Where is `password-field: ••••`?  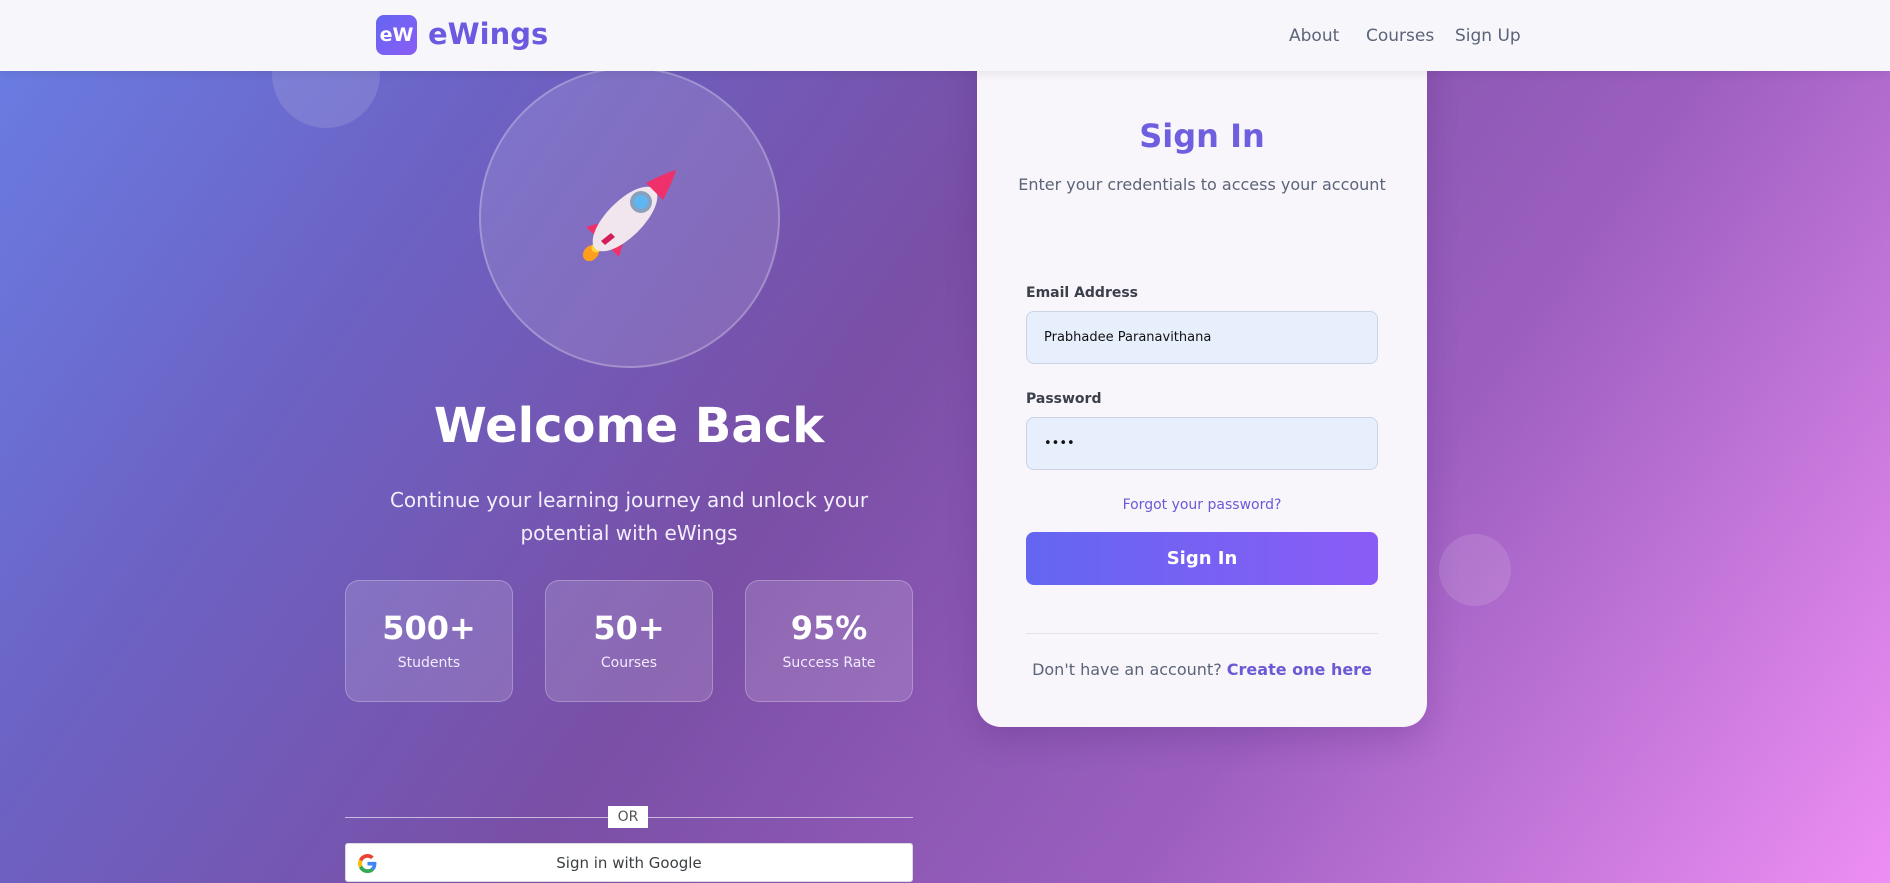 password-field: •••• is located at coordinates (1202, 443).